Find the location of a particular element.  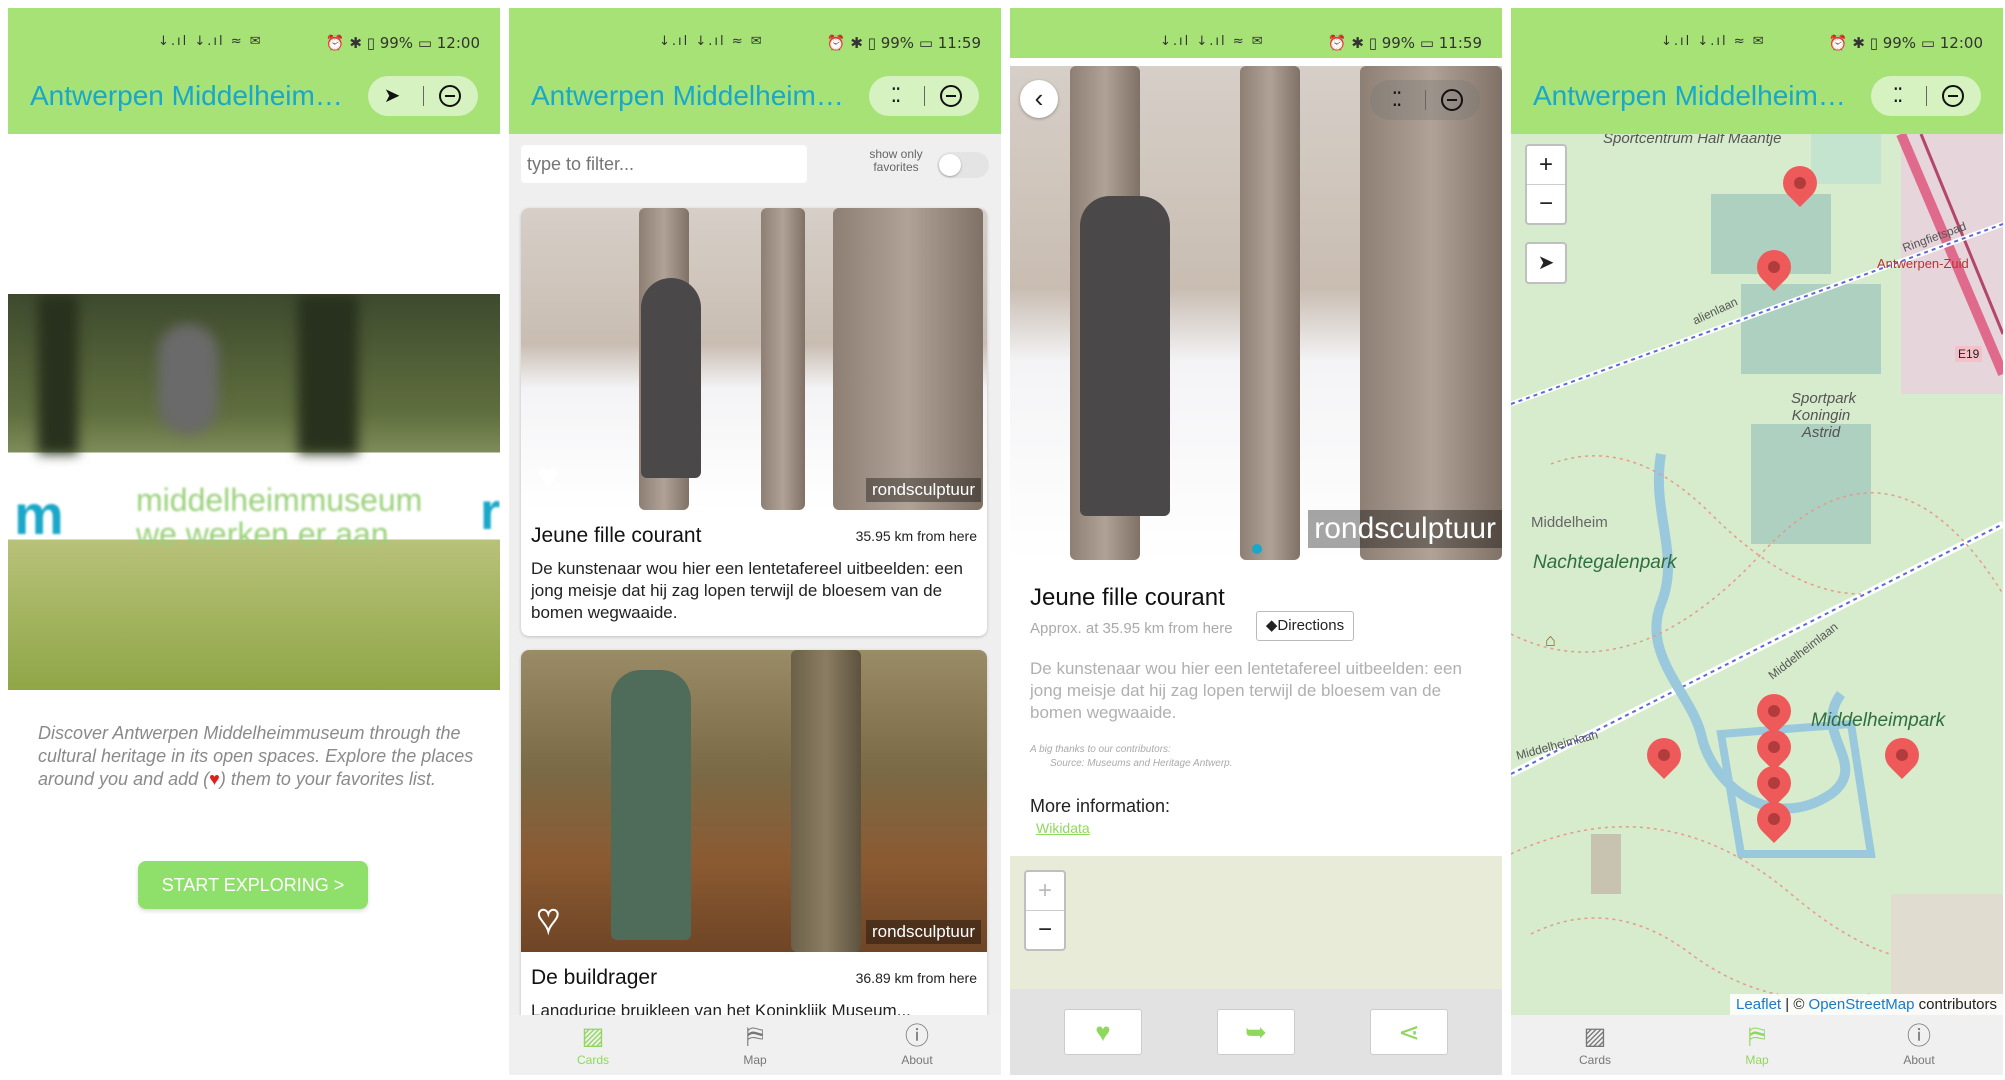

museum-logo: m is located at coordinates (39, 514).